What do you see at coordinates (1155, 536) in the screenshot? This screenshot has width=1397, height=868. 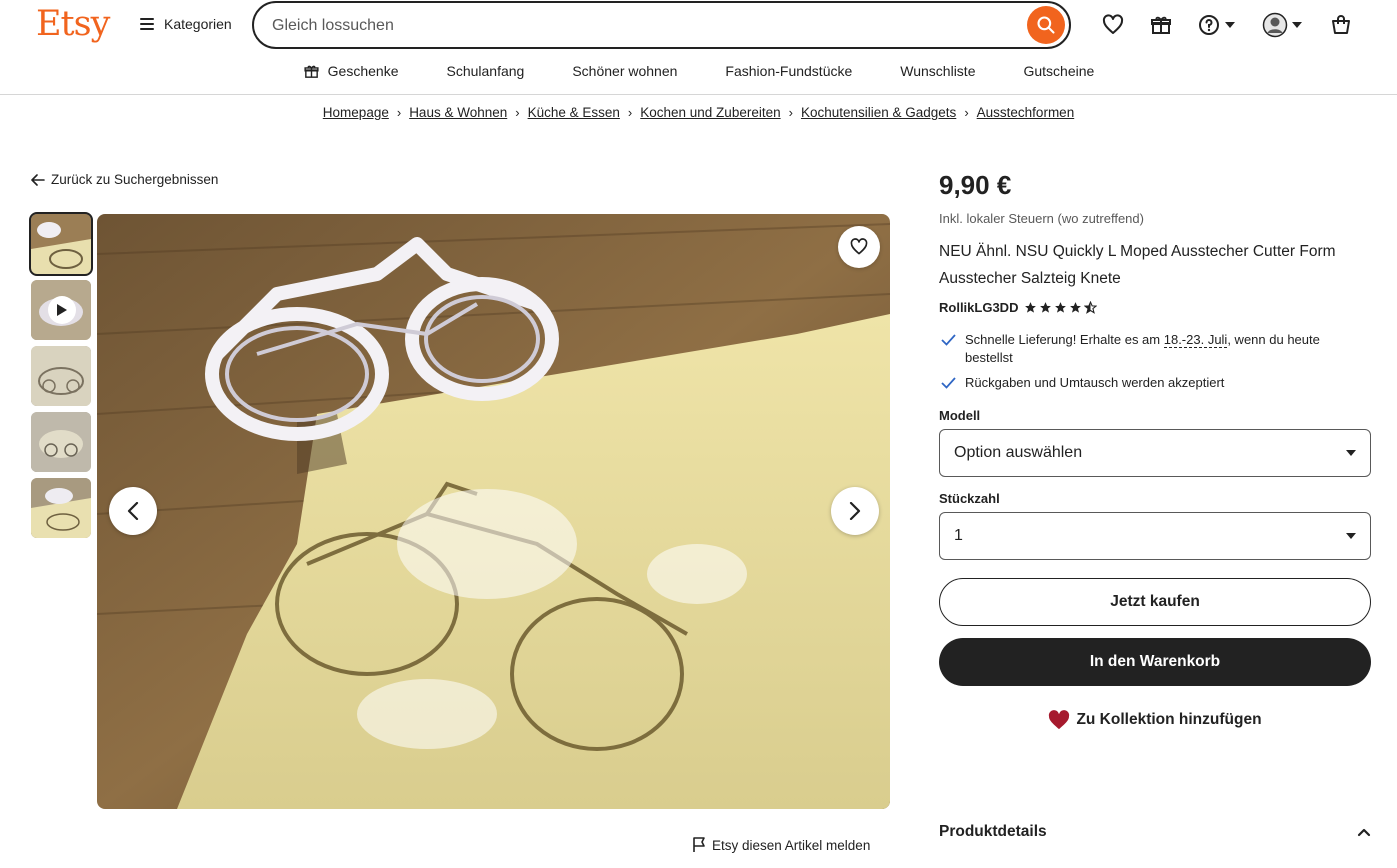 I see `quantity-select: 1` at bounding box center [1155, 536].